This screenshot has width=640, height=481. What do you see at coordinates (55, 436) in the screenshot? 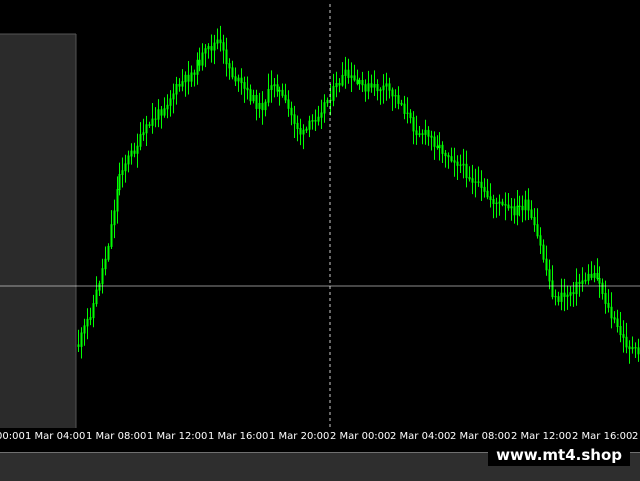
I see `time-tick-label: 1 Mar 04:00` at bounding box center [55, 436].